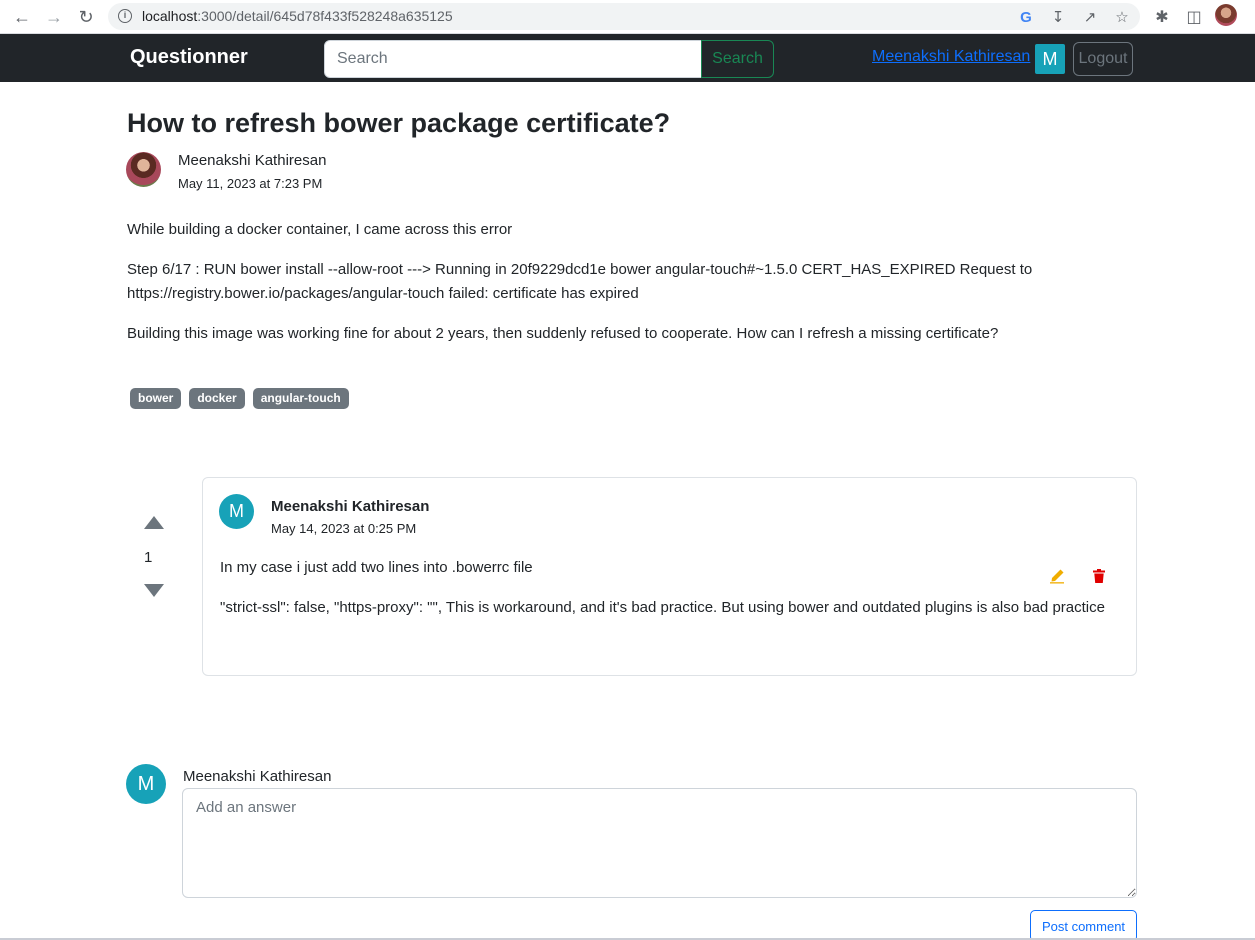 Image resolution: width=1255 pixels, height=940 pixels. What do you see at coordinates (1057, 576) in the screenshot?
I see `edit-pencil-icon` at bounding box center [1057, 576].